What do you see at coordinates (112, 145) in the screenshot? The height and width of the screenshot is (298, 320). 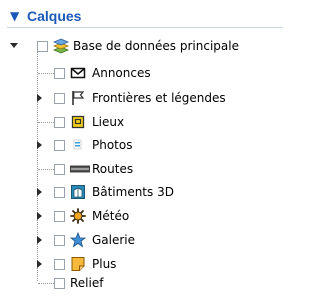 I see `tree-item-label: Photos` at bounding box center [112, 145].